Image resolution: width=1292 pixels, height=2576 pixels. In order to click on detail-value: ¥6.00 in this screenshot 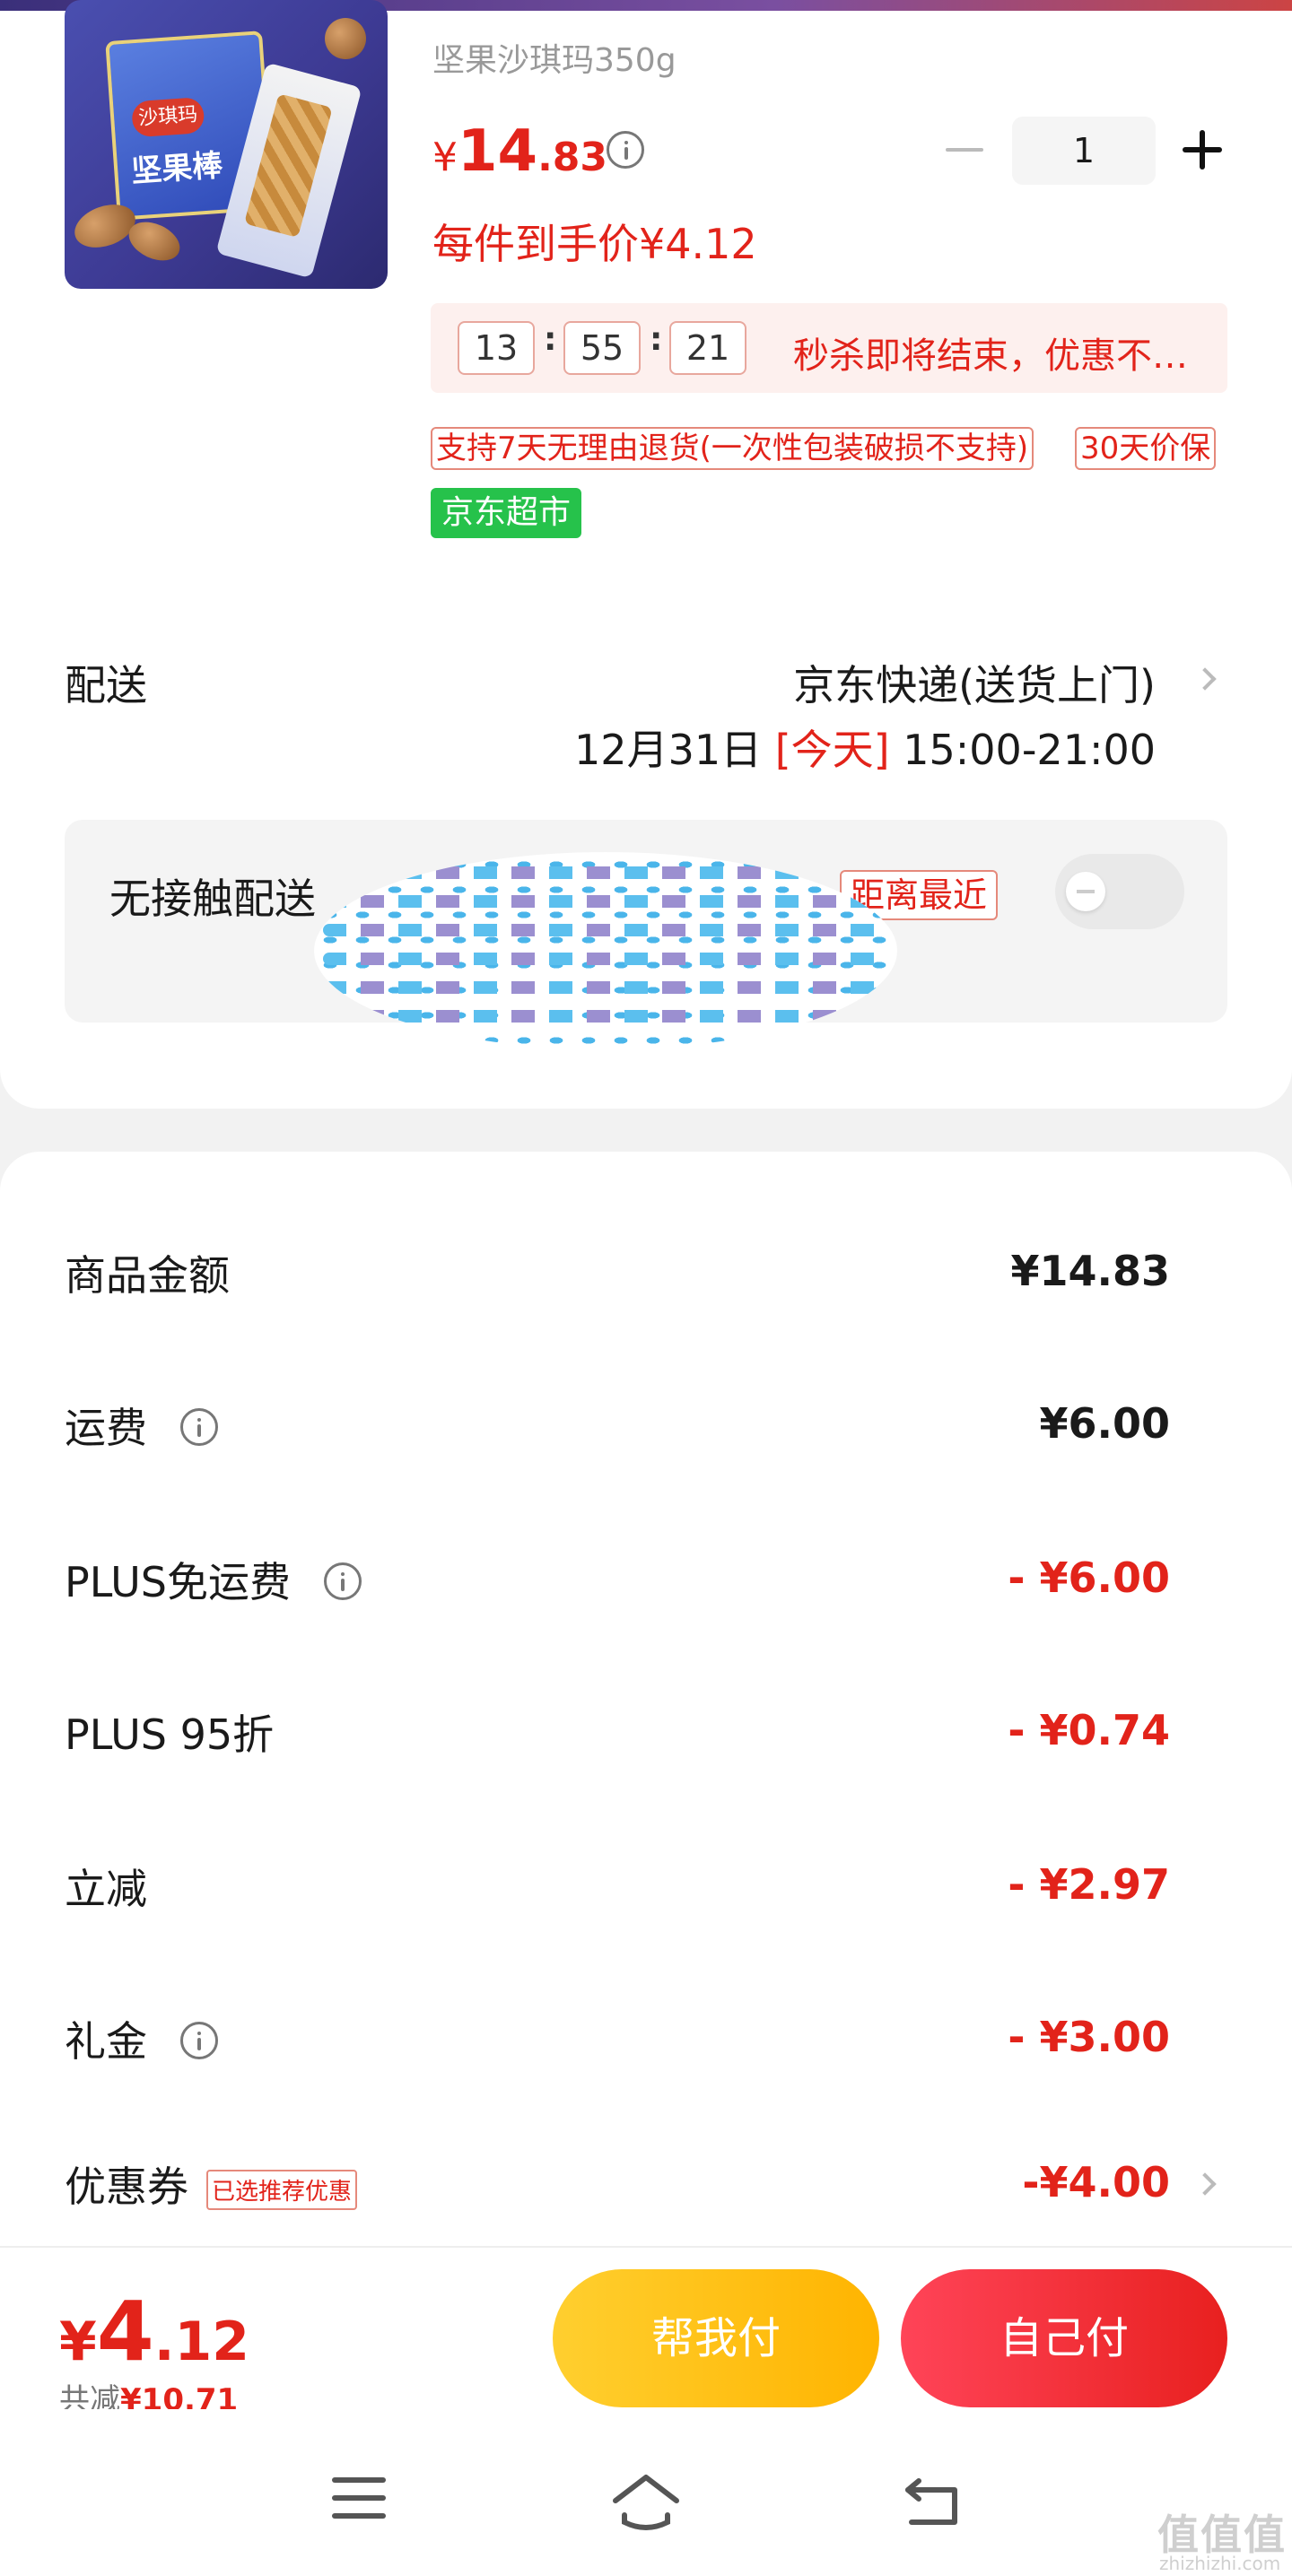, I will do `click(1104, 1423)`.